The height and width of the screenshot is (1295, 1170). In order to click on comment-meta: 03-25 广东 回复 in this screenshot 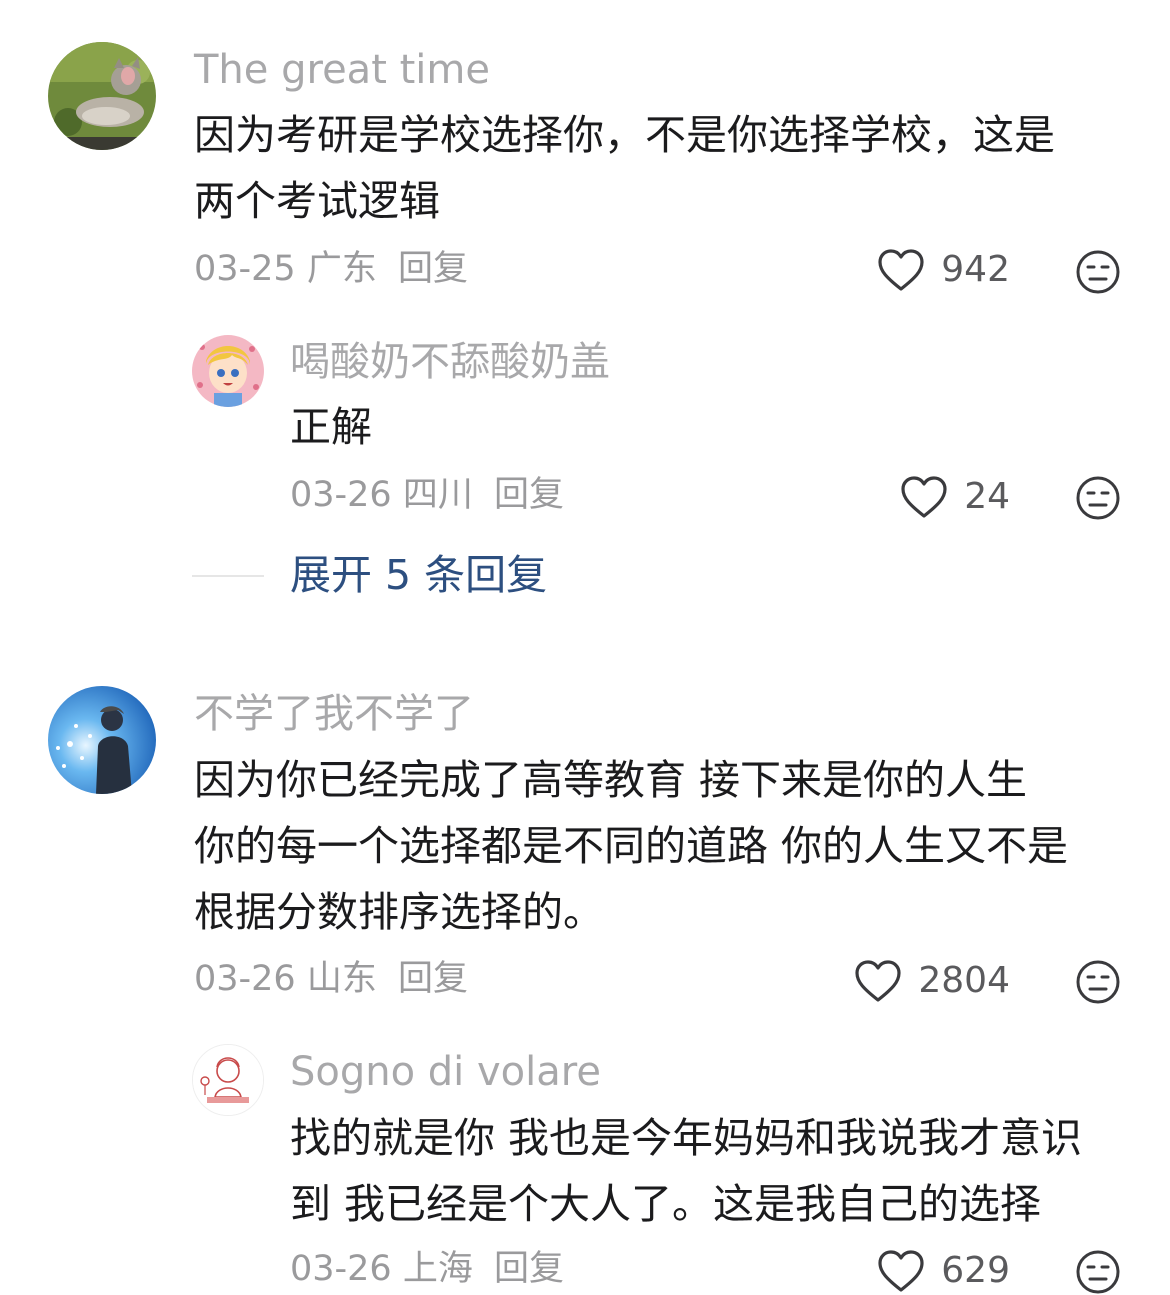, I will do `click(331, 269)`.